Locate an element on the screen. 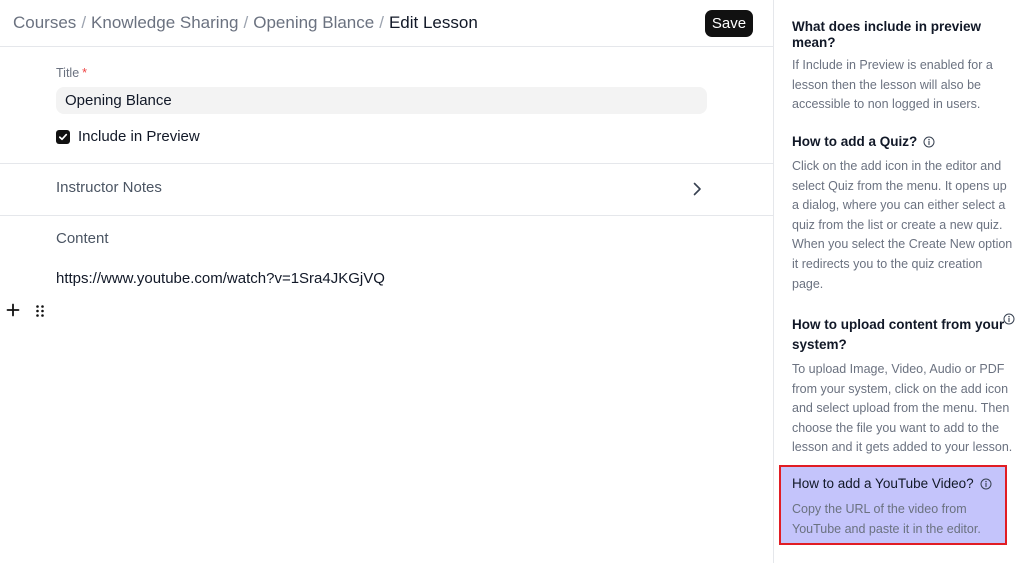 The image size is (1024, 563). chevron-right-icon is located at coordinates (697, 189).